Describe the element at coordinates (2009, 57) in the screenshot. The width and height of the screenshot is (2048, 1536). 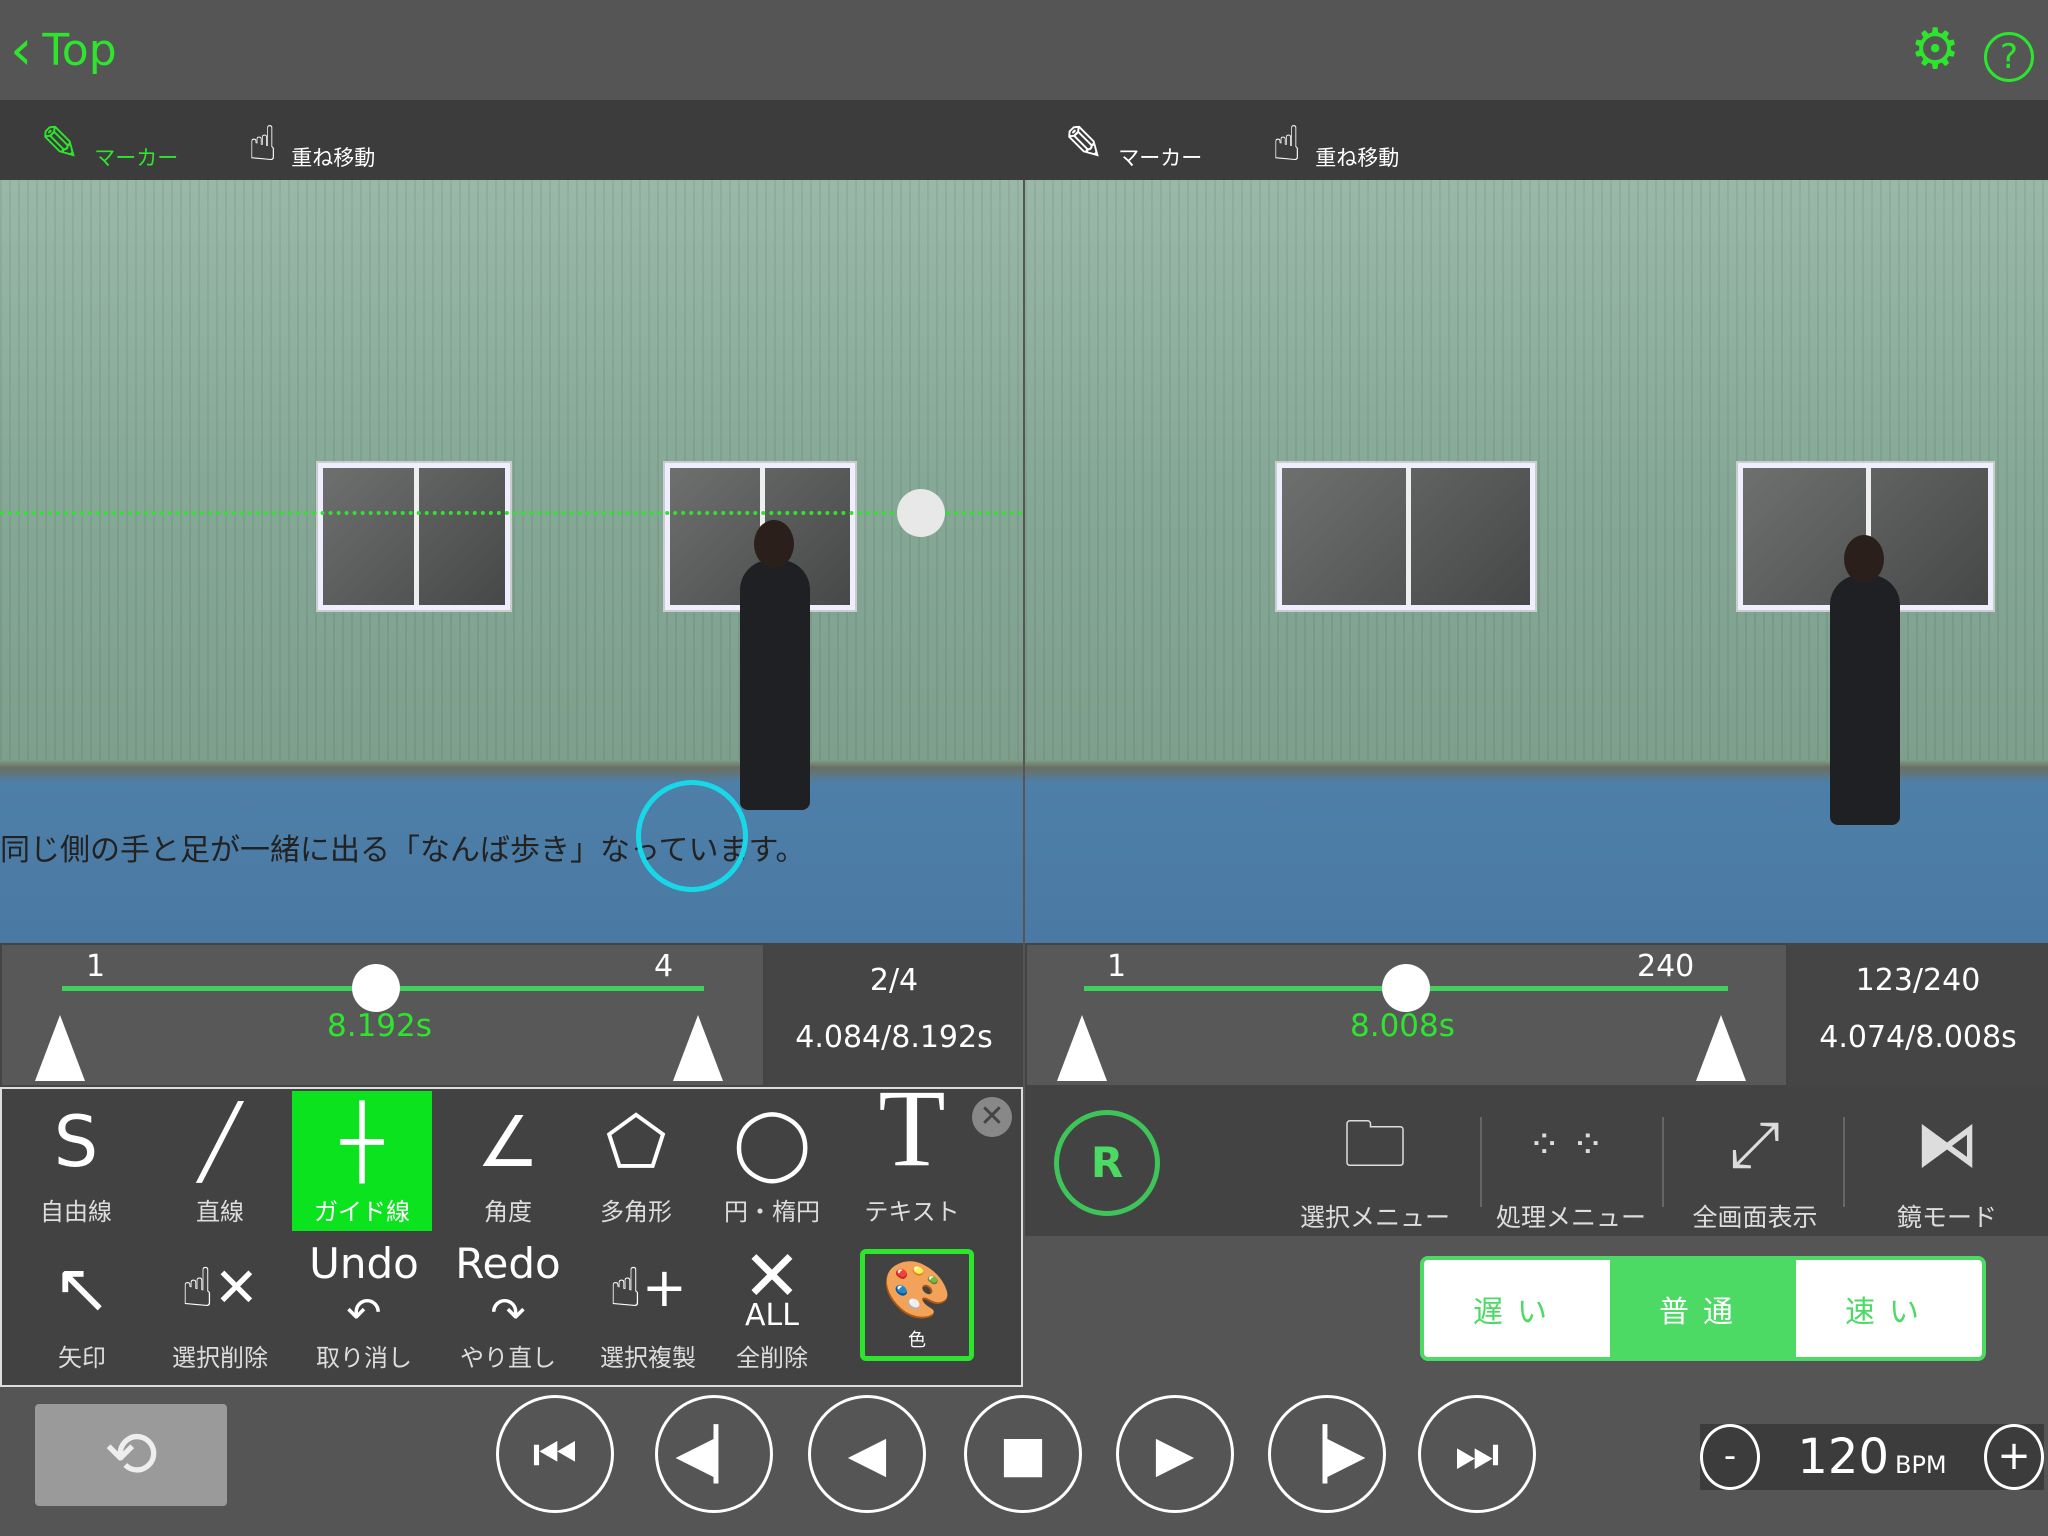
I see `help-button: ?` at that location.